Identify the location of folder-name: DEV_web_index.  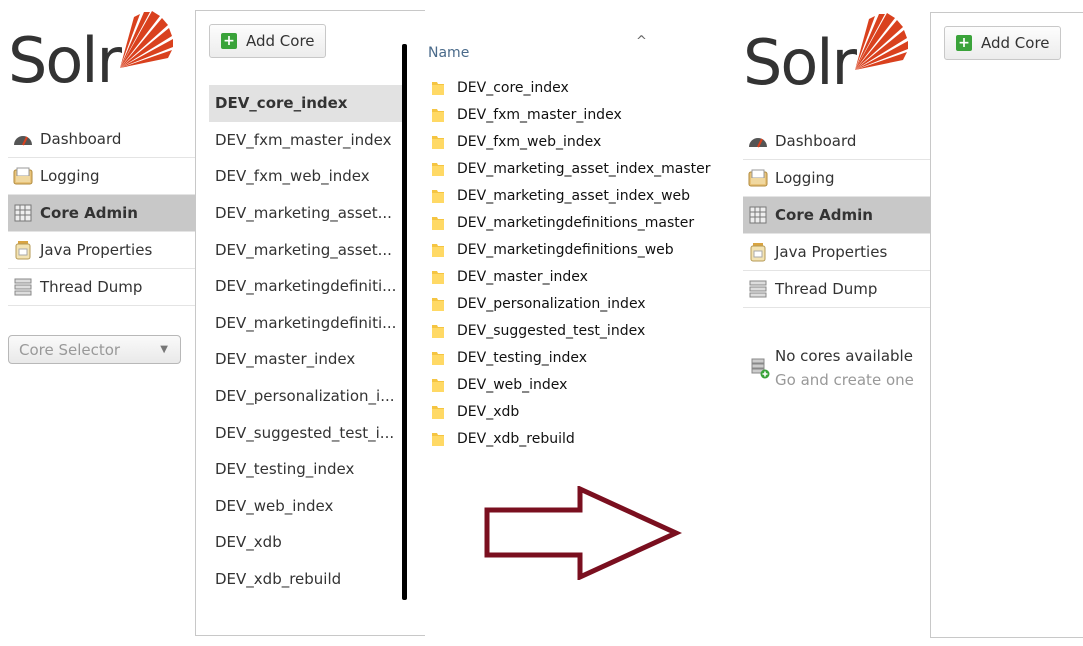
(512, 384).